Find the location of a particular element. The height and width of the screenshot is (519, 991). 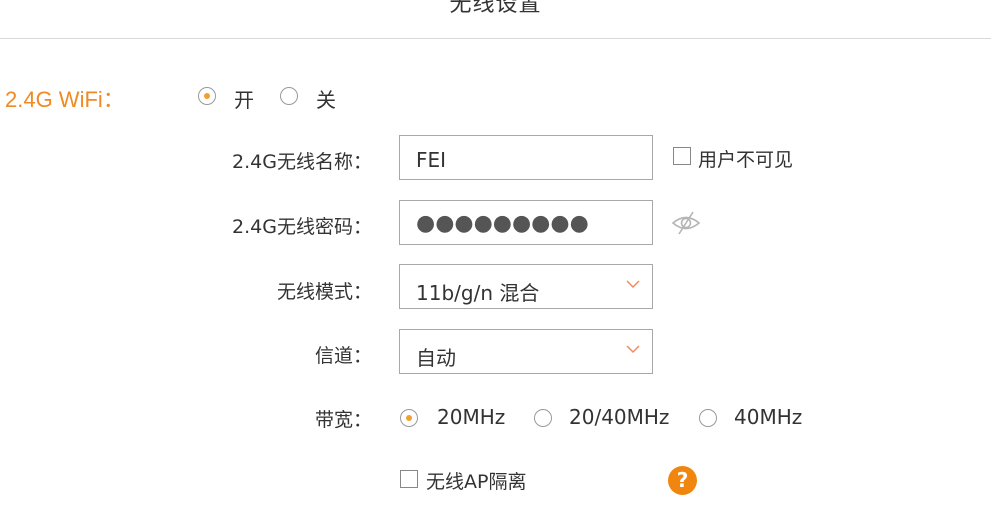

bandwidth-2040-label: 20/40MHz is located at coordinates (619, 417).